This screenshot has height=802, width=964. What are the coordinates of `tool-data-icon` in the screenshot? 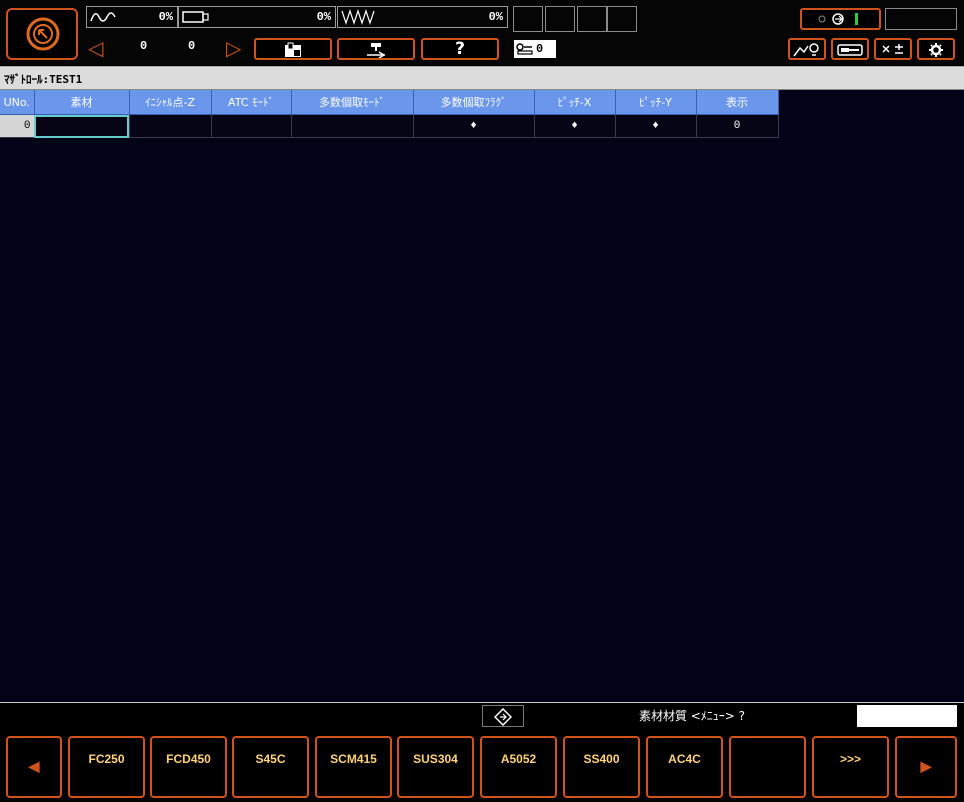 It's located at (850, 50).